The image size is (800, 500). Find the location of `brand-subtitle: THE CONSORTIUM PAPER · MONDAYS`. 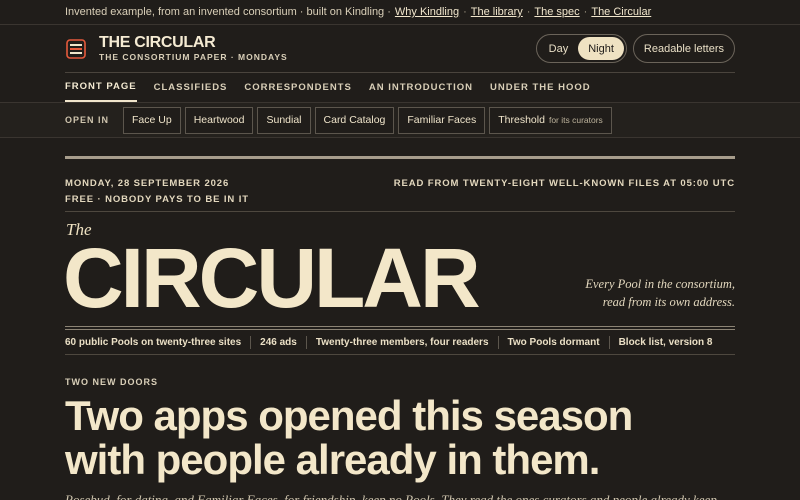

brand-subtitle: THE CONSORTIUM PAPER · MONDAYS is located at coordinates (193, 57).